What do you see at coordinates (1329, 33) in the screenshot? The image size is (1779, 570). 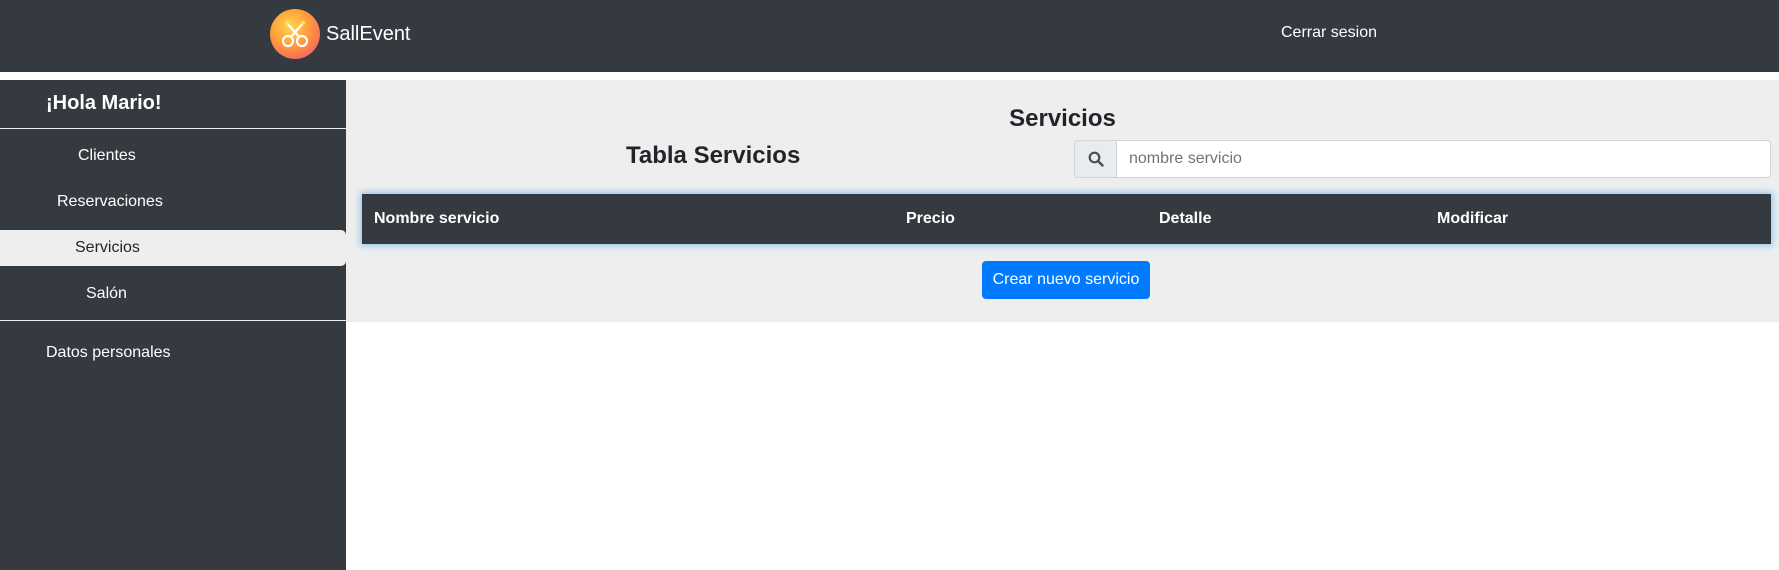 I see `logout-link: Cerrar sesion` at bounding box center [1329, 33].